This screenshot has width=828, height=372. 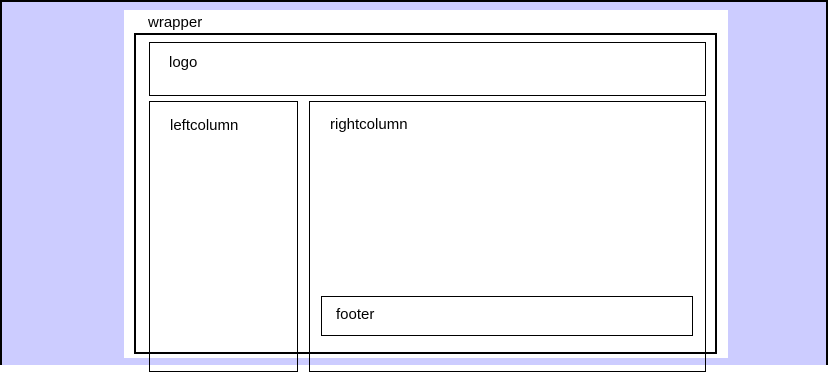 I want to click on footer-box: footer, so click(x=507, y=316).